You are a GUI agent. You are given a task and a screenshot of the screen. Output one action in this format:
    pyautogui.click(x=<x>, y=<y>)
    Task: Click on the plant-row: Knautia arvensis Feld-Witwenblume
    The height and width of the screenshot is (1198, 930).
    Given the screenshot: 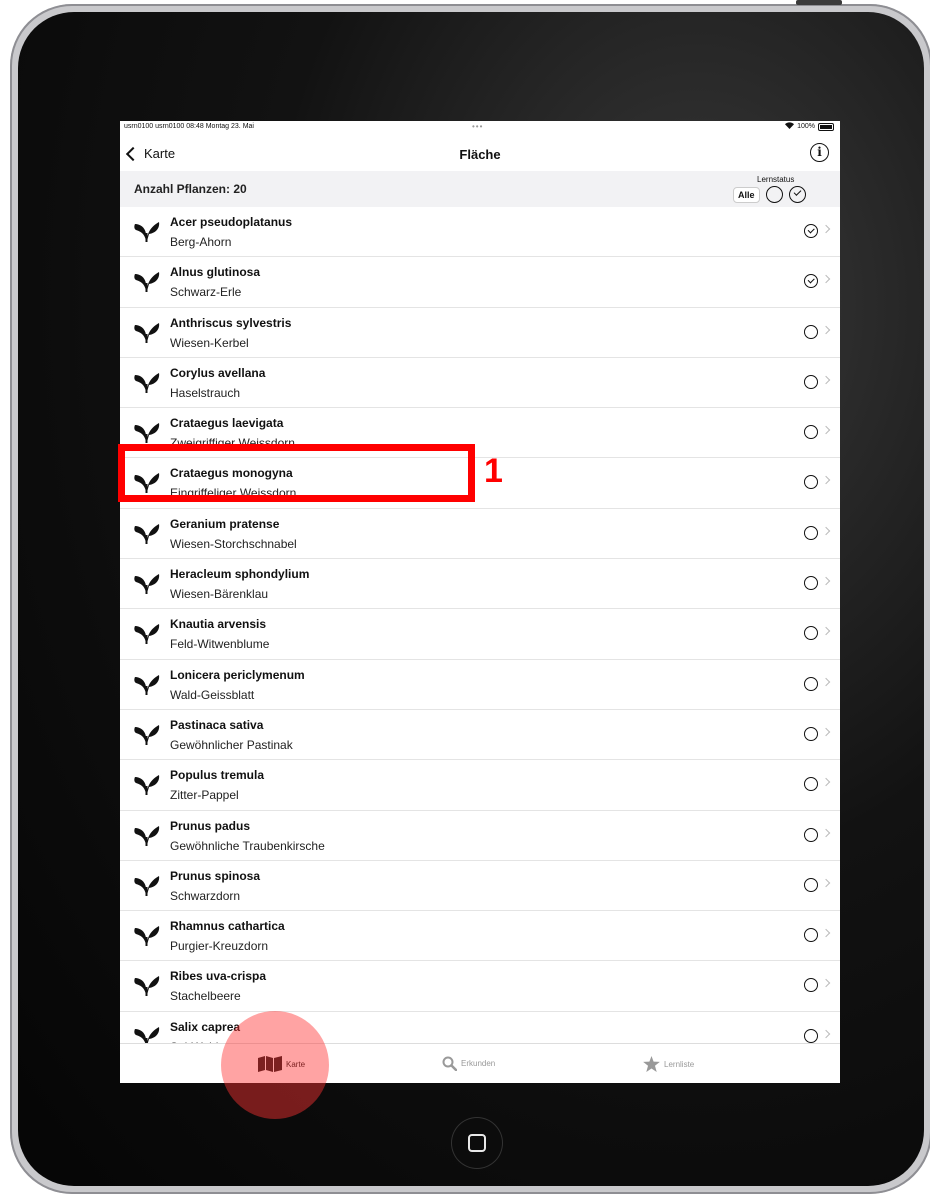 What is the action you would take?
    pyautogui.click(x=480, y=634)
    